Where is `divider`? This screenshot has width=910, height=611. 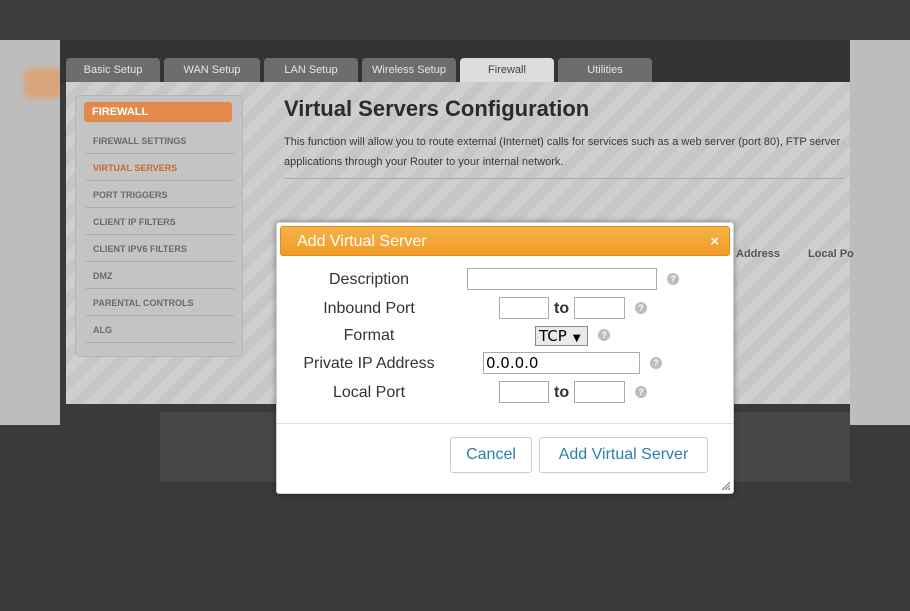
divider is located at coordinates (564, 178).